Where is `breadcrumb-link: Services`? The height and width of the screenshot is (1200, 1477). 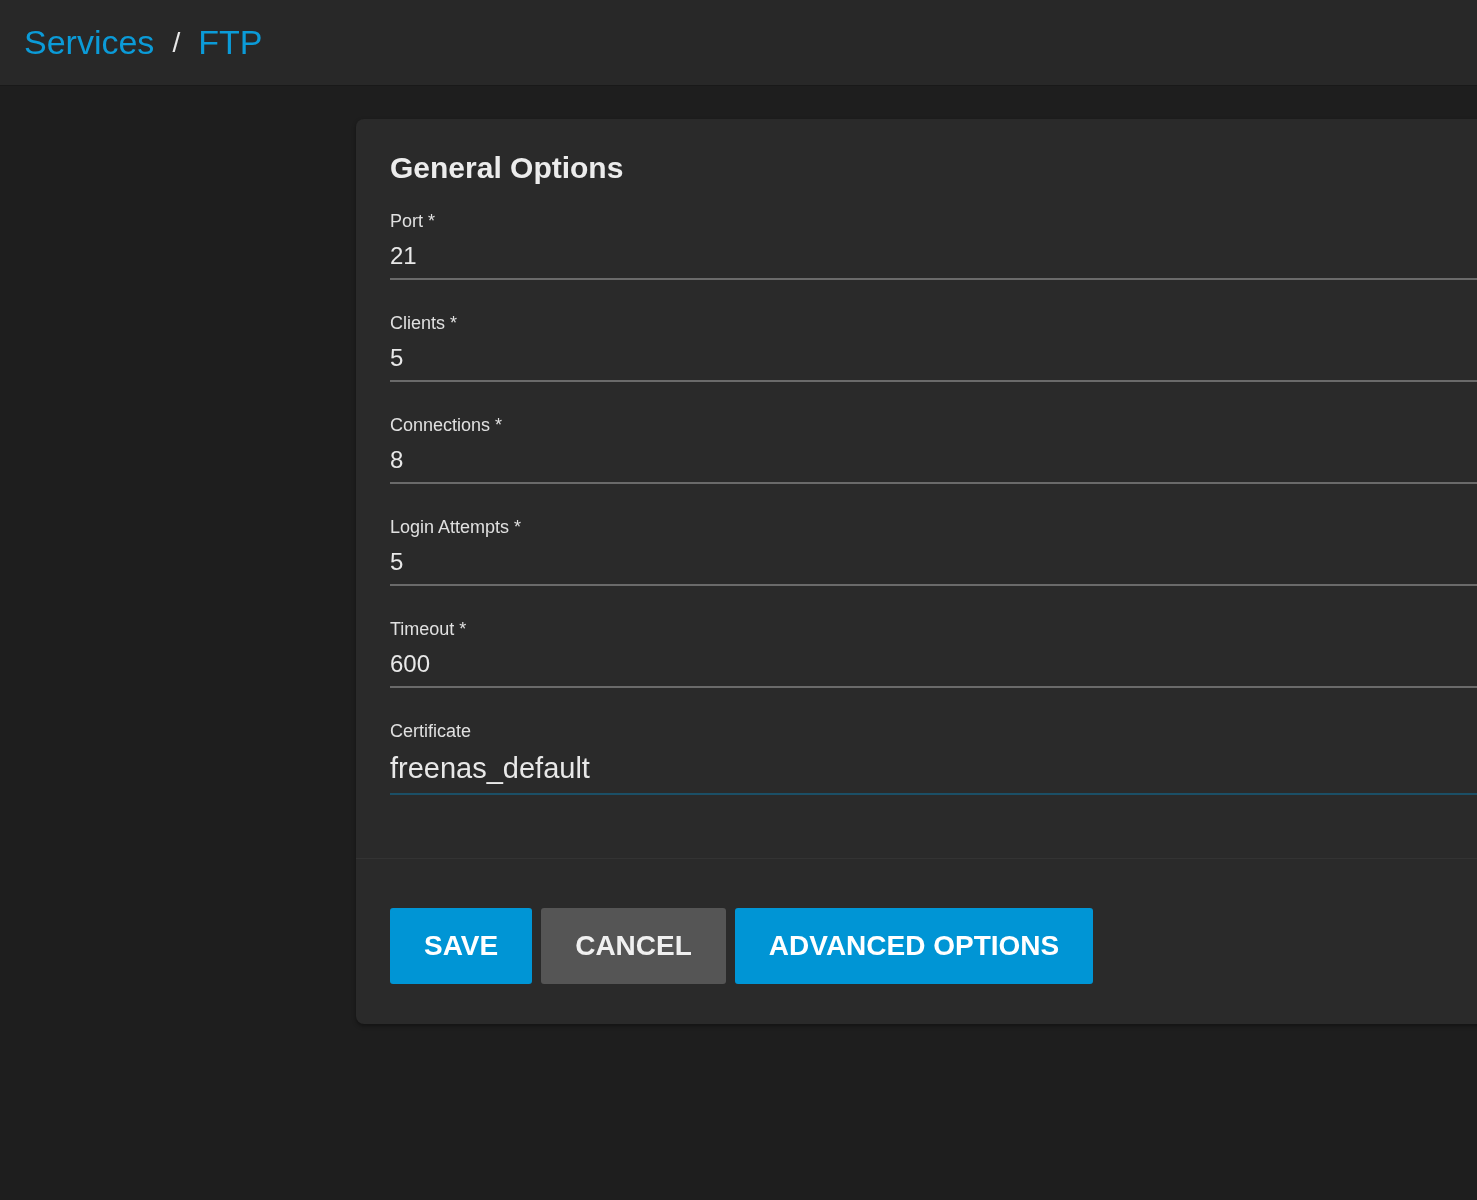
breadcrumb-link: Services is located at coordinates (89, 42).